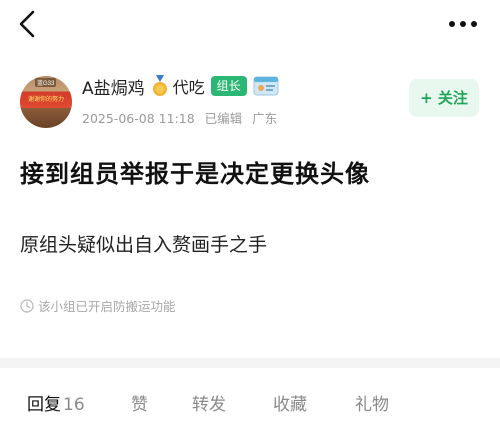 This screenshot has width=500, height=423. What do you see at coordinates (463, 24) in the screenshot?
I see `more-options-icon` at bounding box center [463, 24].